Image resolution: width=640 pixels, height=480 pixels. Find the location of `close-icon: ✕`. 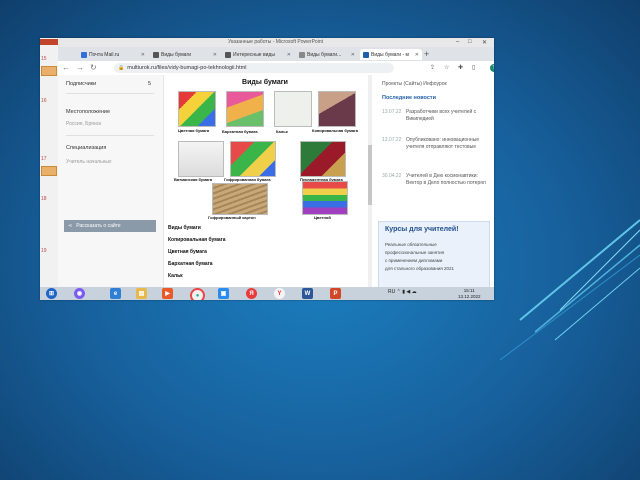

close-icon: ✕ is located at coordinates (484, 42).